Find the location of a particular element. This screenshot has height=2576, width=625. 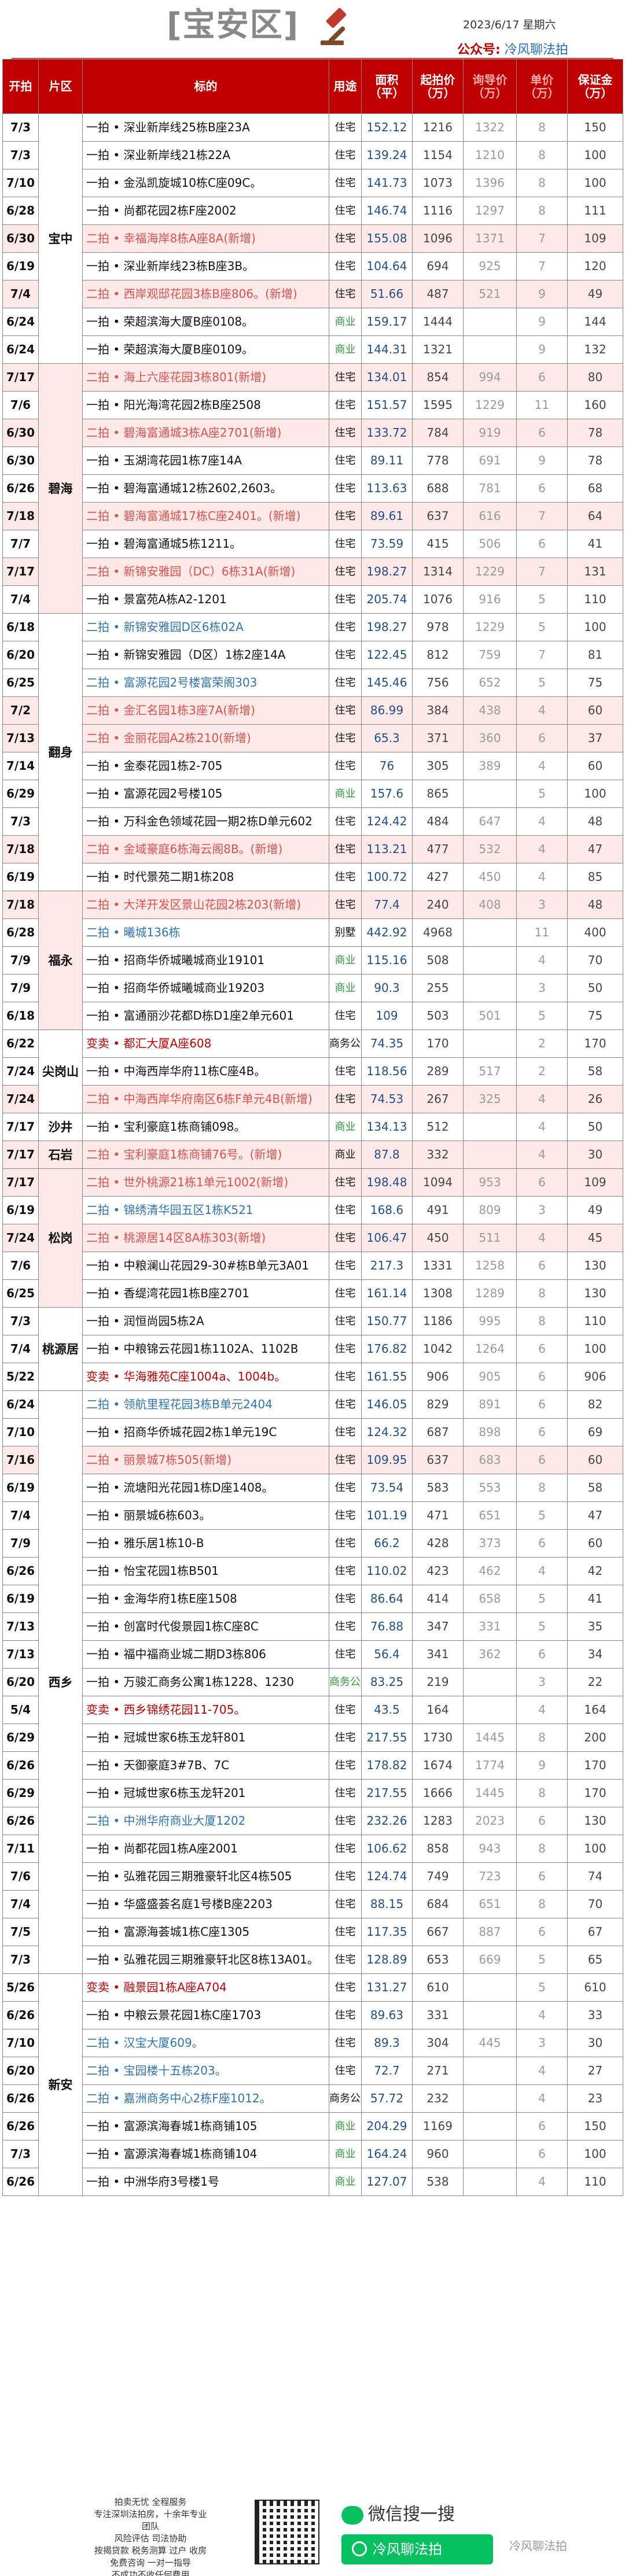

table-row: 6/19 二拍 • 锦绣清华园五区1栋K521 住宅 168.6 491 809 3 49 is located at coordinates (312, 1210).